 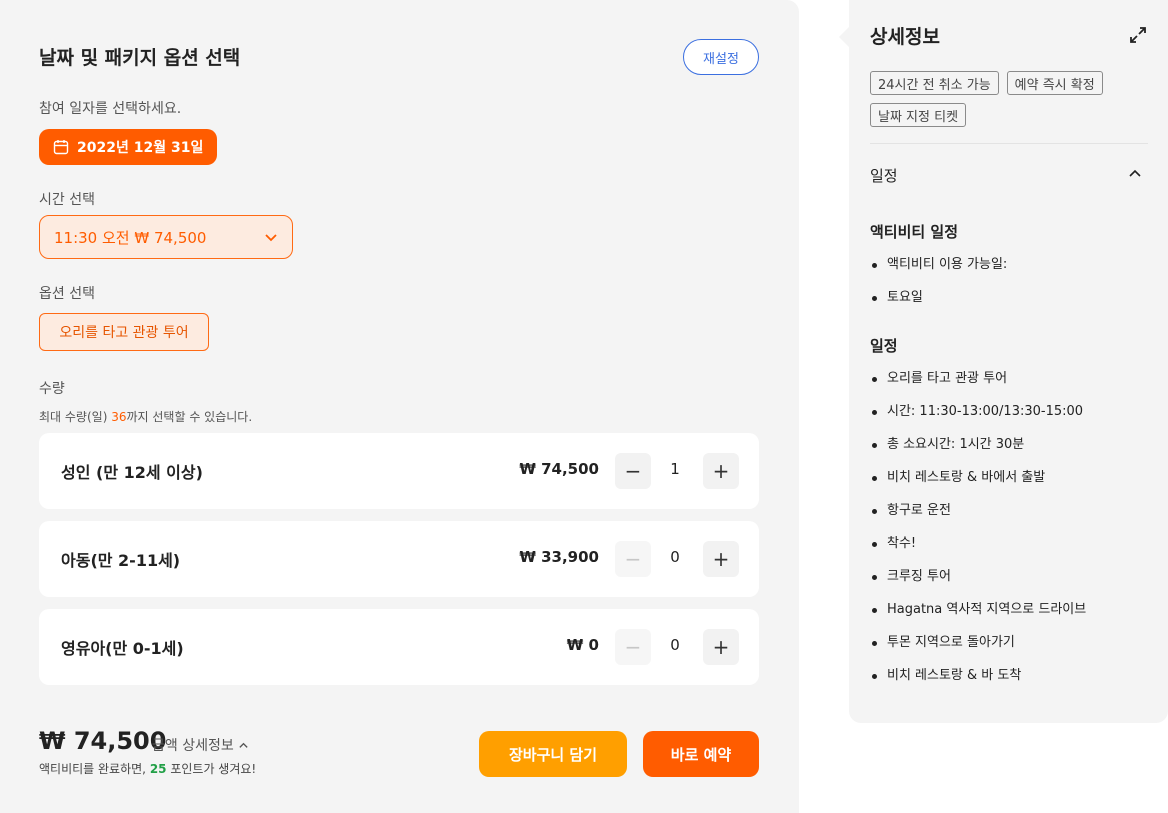 What do you see at coordinates (158, 769) in the screenshot?
I see `points-value: 25` at bounding box center [158, 769].